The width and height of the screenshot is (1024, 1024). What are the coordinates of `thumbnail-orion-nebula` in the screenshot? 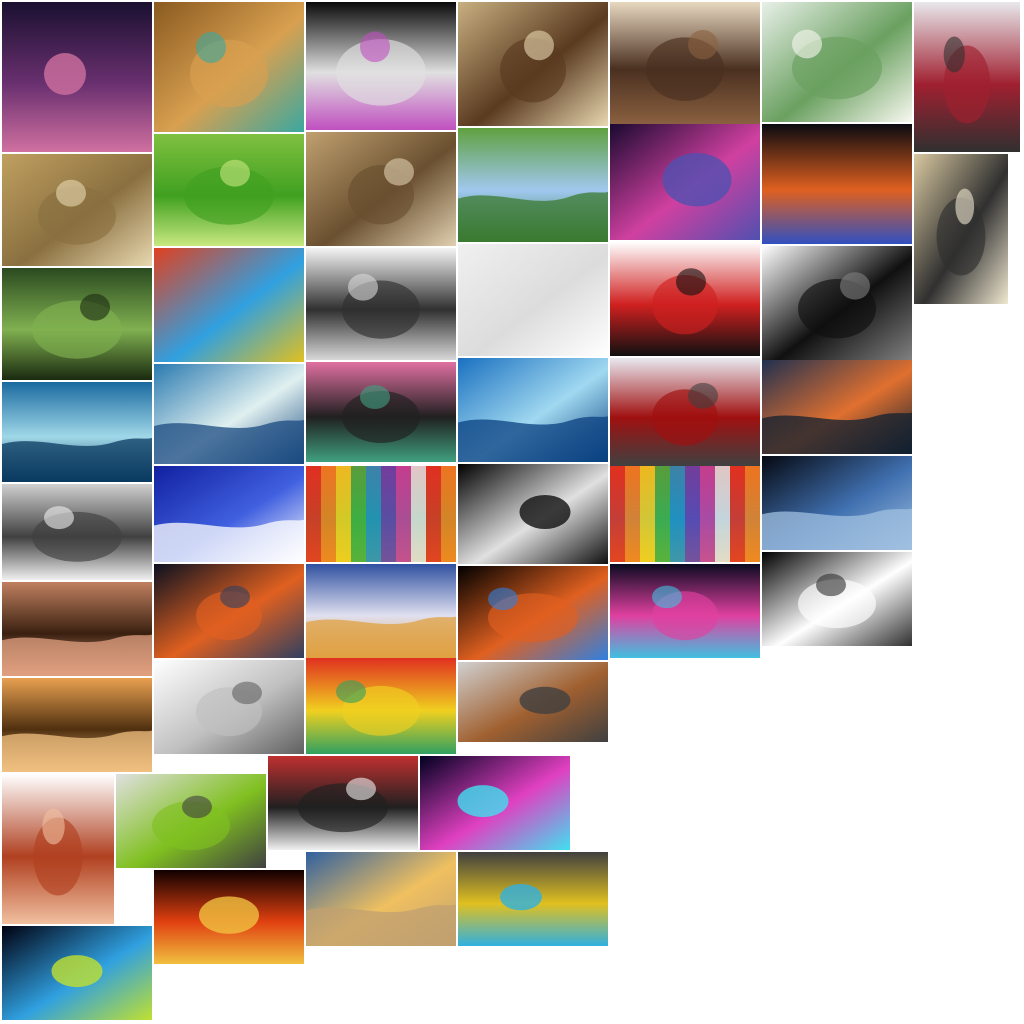 It's located at (77, 77).